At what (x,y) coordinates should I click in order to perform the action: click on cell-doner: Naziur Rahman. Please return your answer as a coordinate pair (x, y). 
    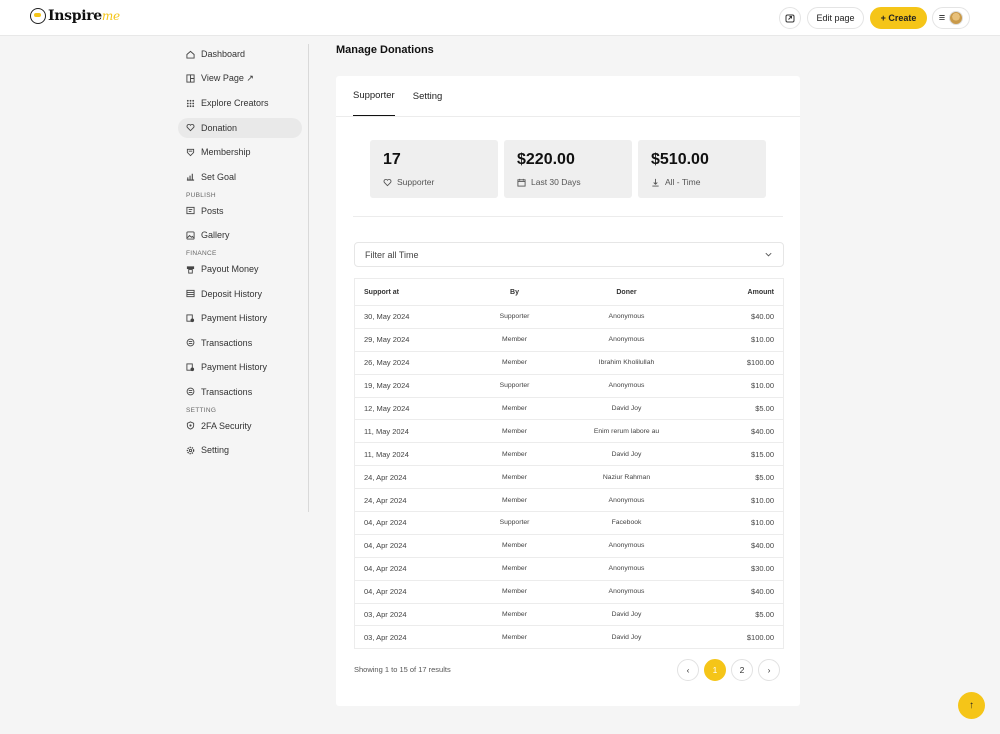
    Looking at the image, I should click on (626, 477).